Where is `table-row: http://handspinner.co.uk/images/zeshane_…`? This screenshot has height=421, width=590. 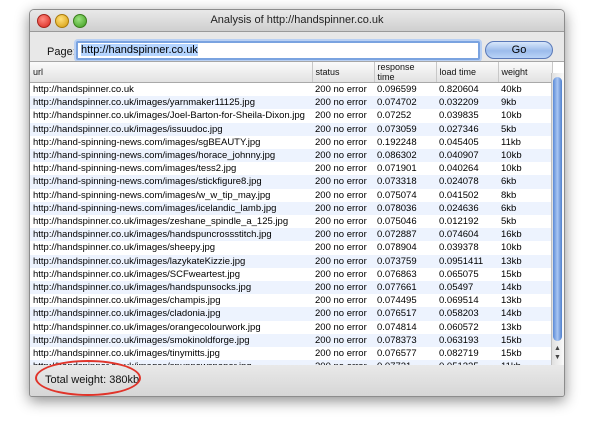 table-row: http://handspinner.co.uk/images/zeshane_… is located at coordinates (291, 221).